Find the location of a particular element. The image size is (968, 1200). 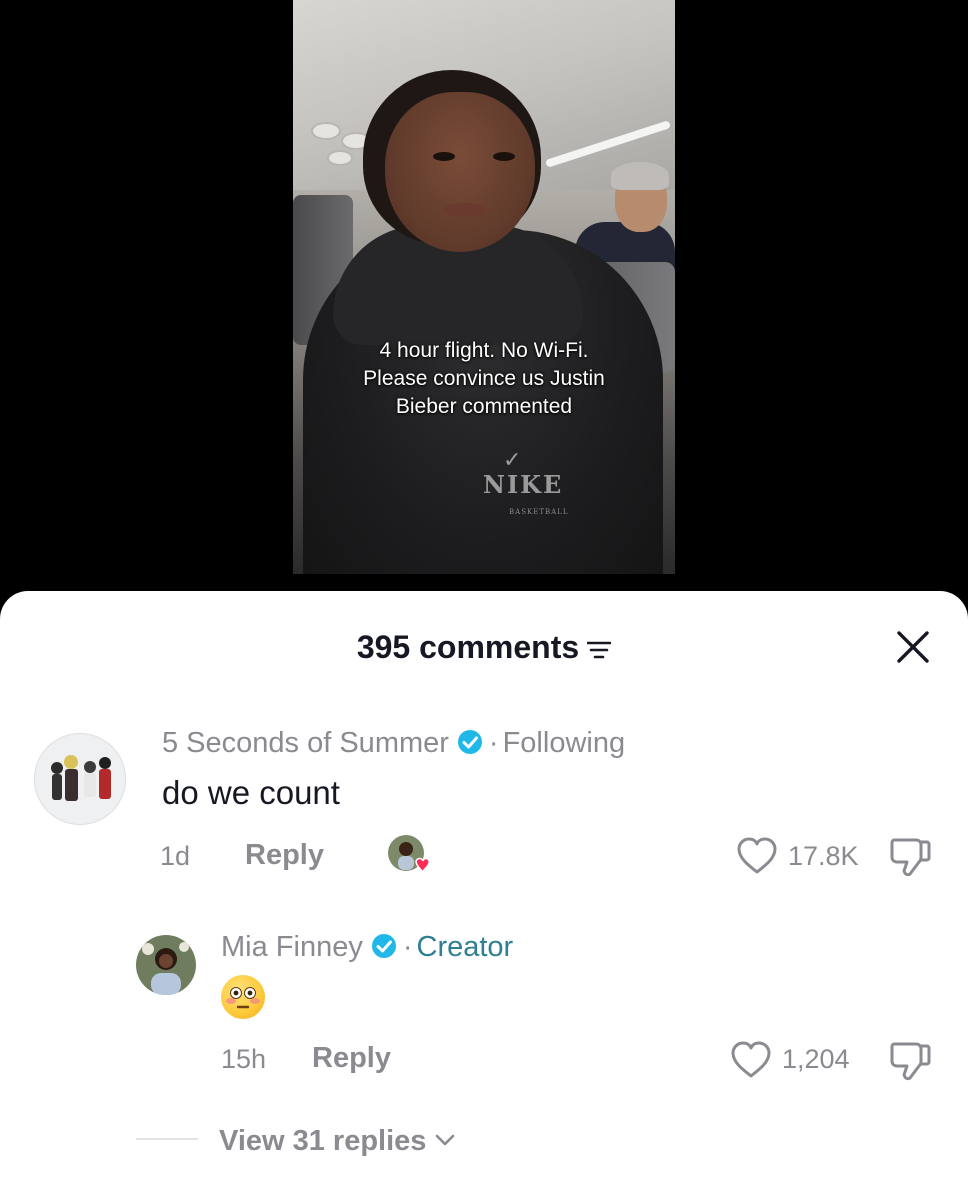

creator-avatar-icon is located at coordinates (166, 965).